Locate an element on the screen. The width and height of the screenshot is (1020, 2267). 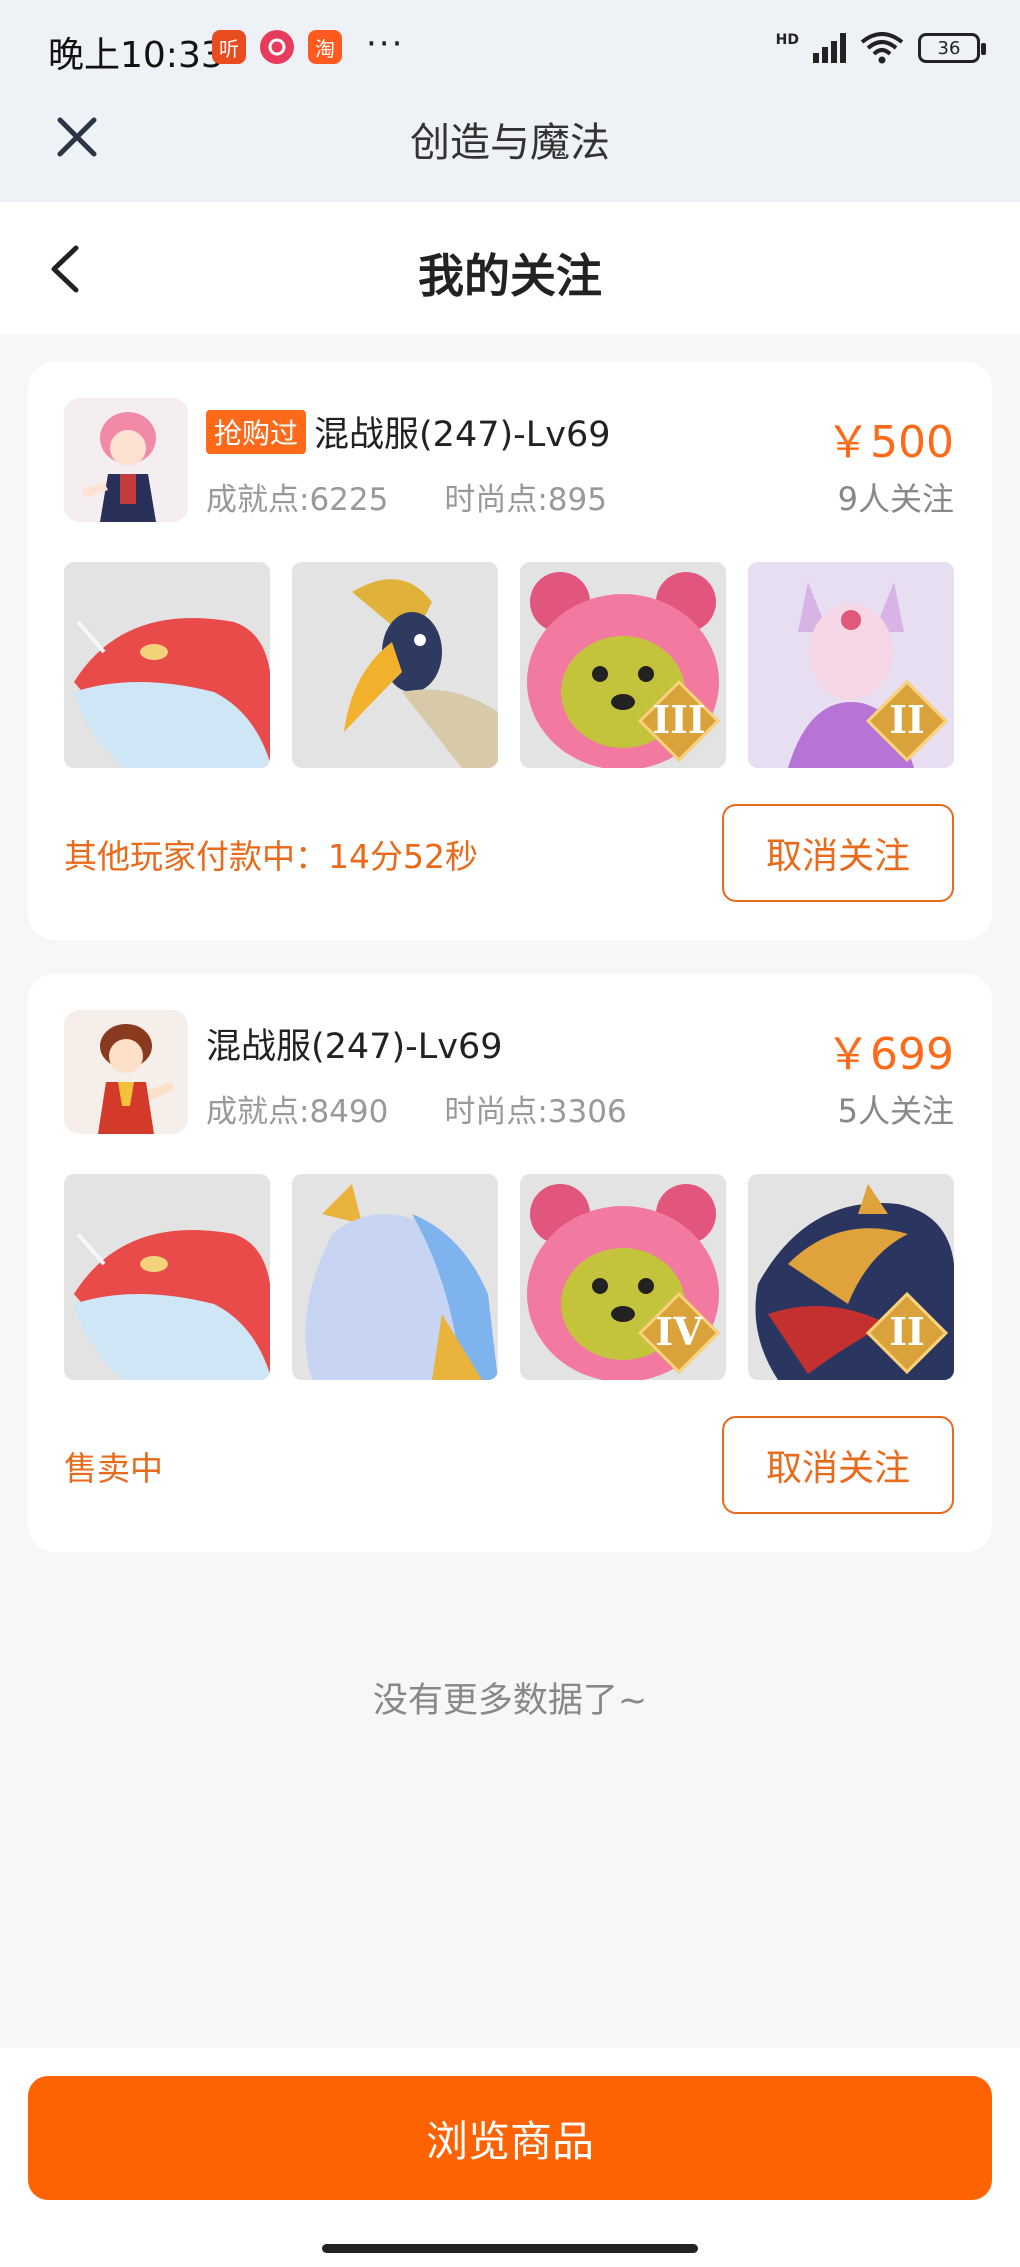
notification-more-icon: ··· is located at coordinates (385, 44).